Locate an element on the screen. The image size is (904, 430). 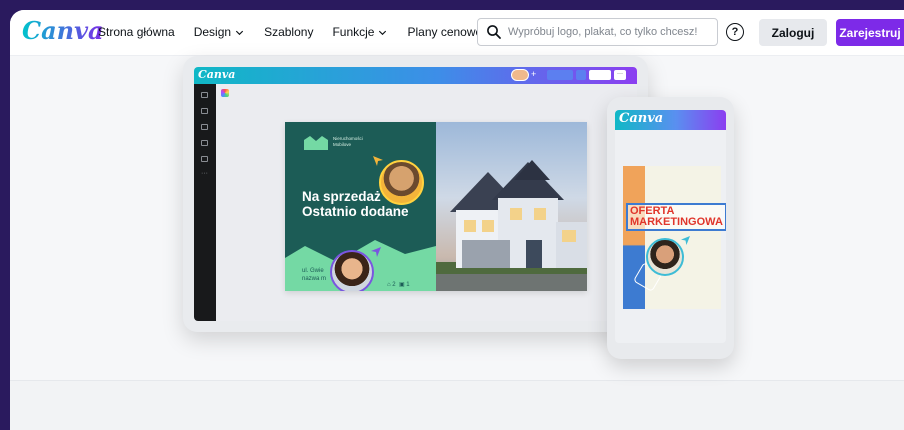
marketing-design-card: OFERTA MARKETINGOWA is located at coordinates (674, 237).